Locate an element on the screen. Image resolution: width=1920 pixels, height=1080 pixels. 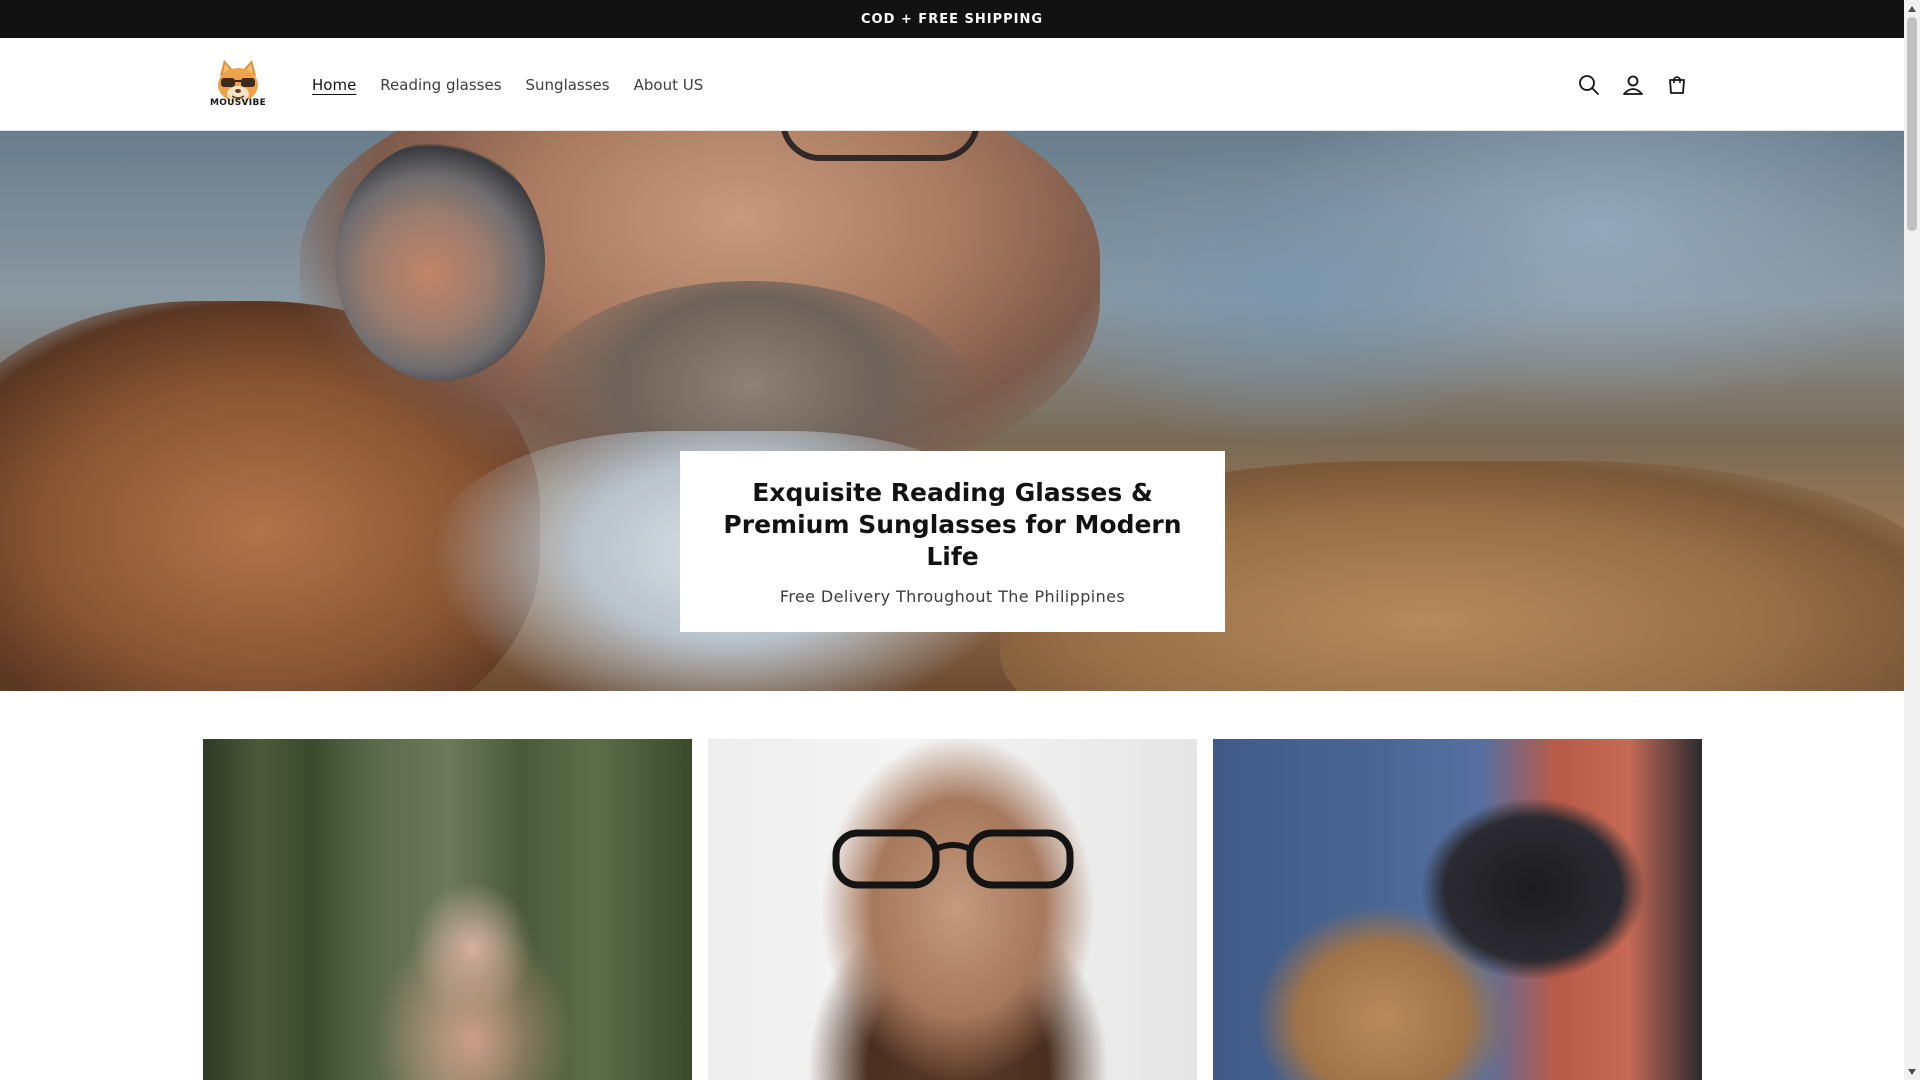
nav-link-reading-glasses: Reading glasses is located at coordinates (440, 85).